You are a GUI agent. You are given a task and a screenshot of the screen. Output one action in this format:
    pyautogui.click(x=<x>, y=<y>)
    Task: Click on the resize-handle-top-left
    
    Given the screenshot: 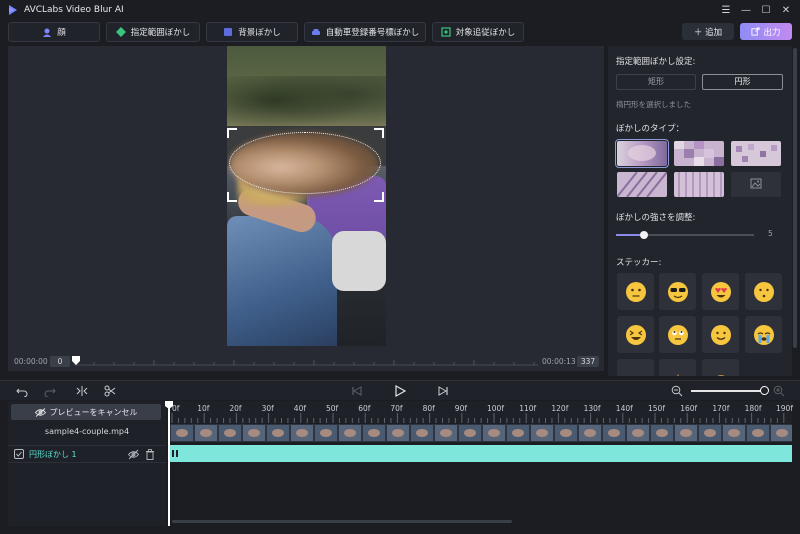 What is the action you would take?
    pyautogui.click(x=232, y=133)
    